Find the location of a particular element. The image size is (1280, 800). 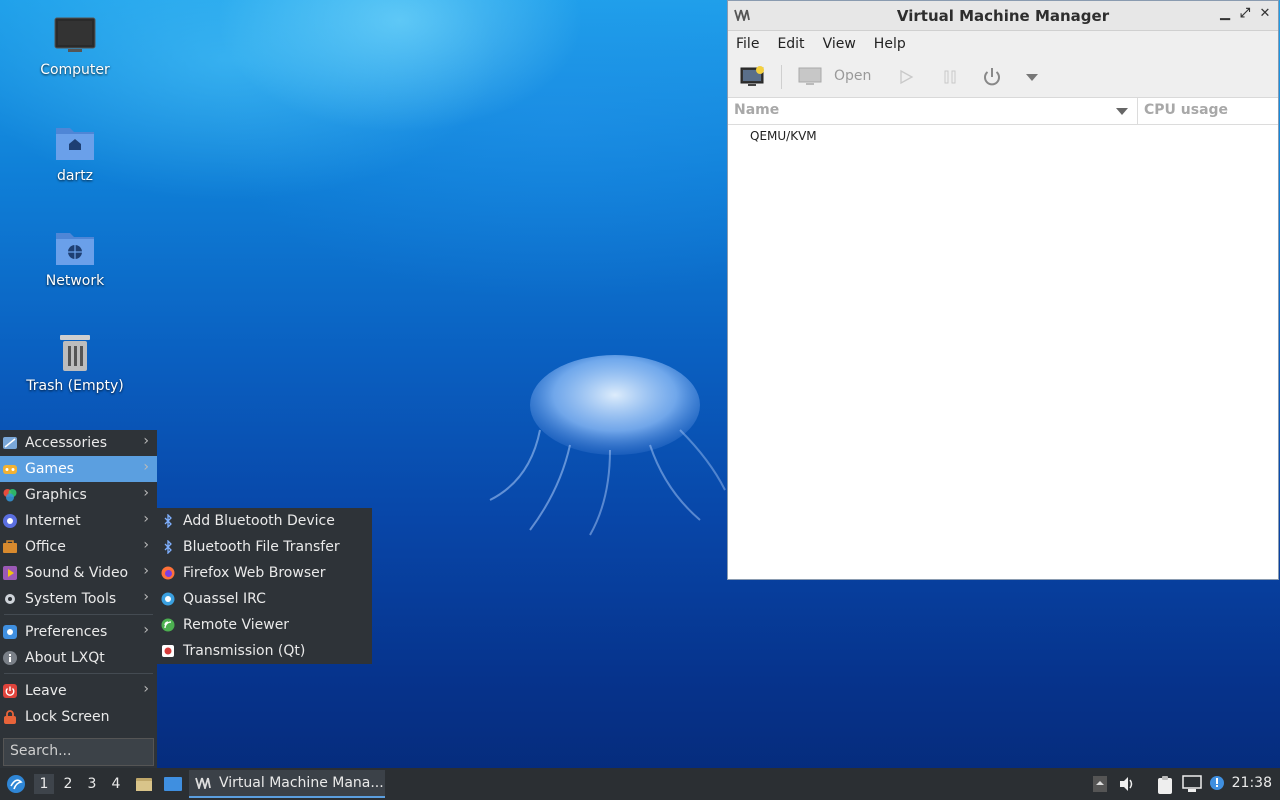

window-titlebar: Virtual Machine Manager ▁ ⤢ ✕ is located at coordinates (1003, 16).